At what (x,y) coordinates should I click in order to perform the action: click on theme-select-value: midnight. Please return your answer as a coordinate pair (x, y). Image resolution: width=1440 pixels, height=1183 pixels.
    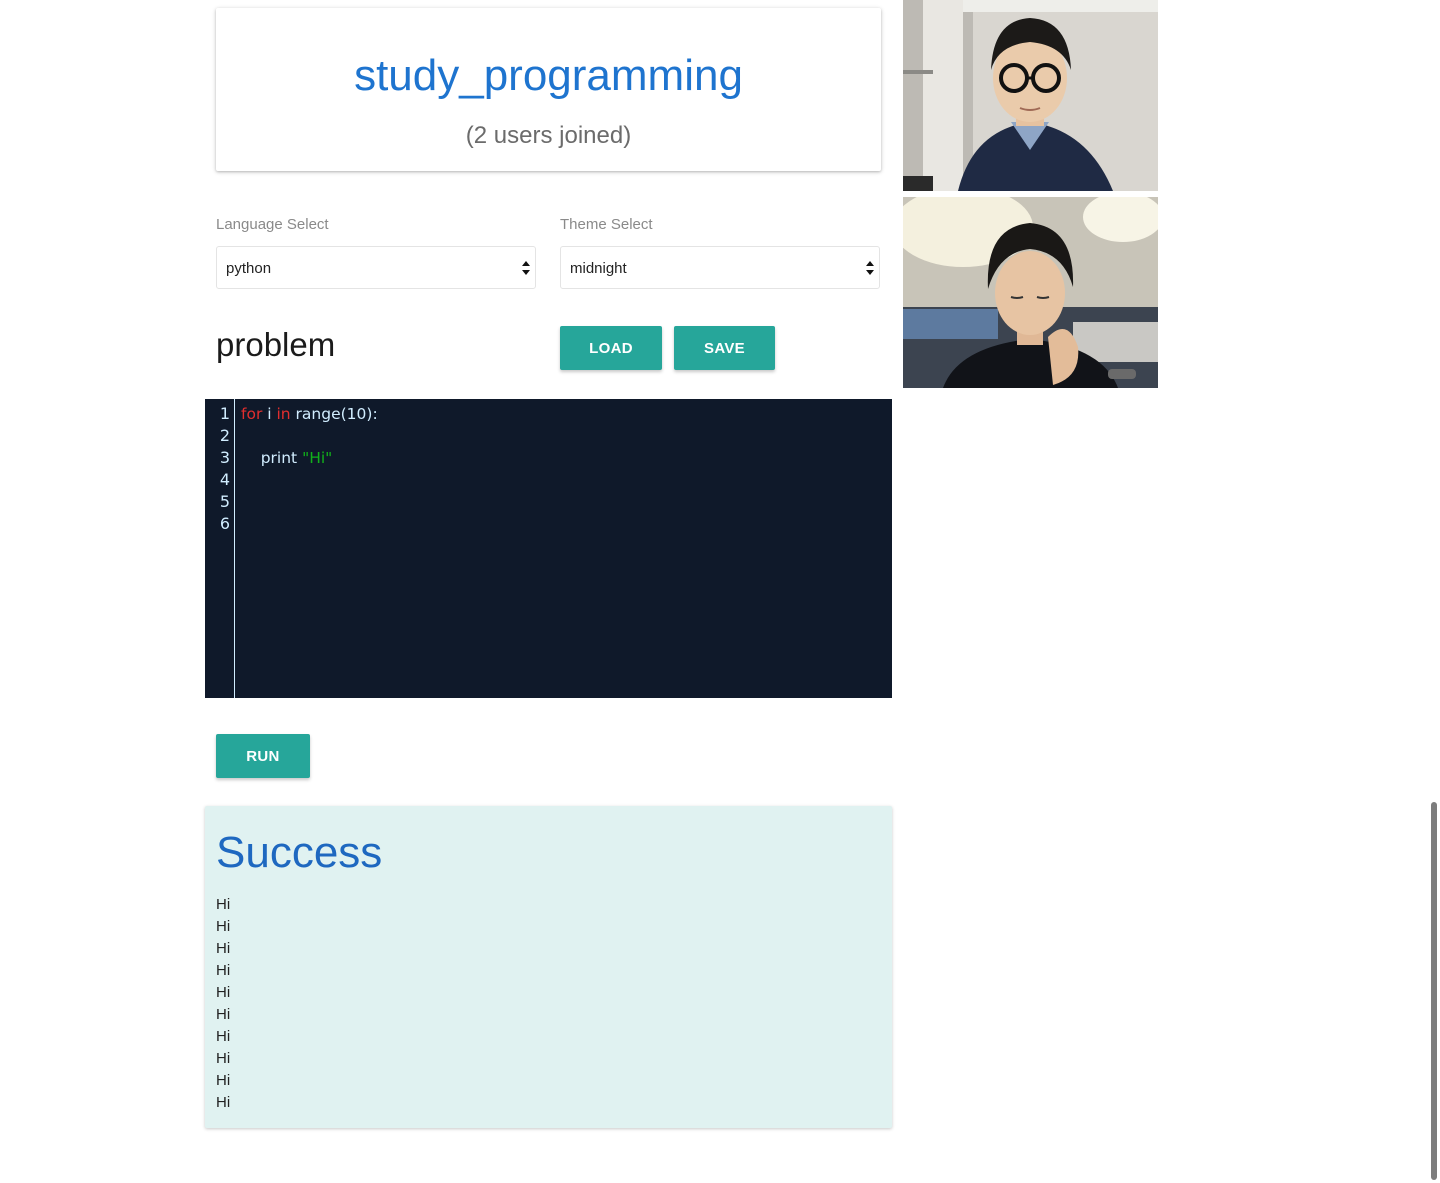
    Looking at the image, I should click on (598, 268).